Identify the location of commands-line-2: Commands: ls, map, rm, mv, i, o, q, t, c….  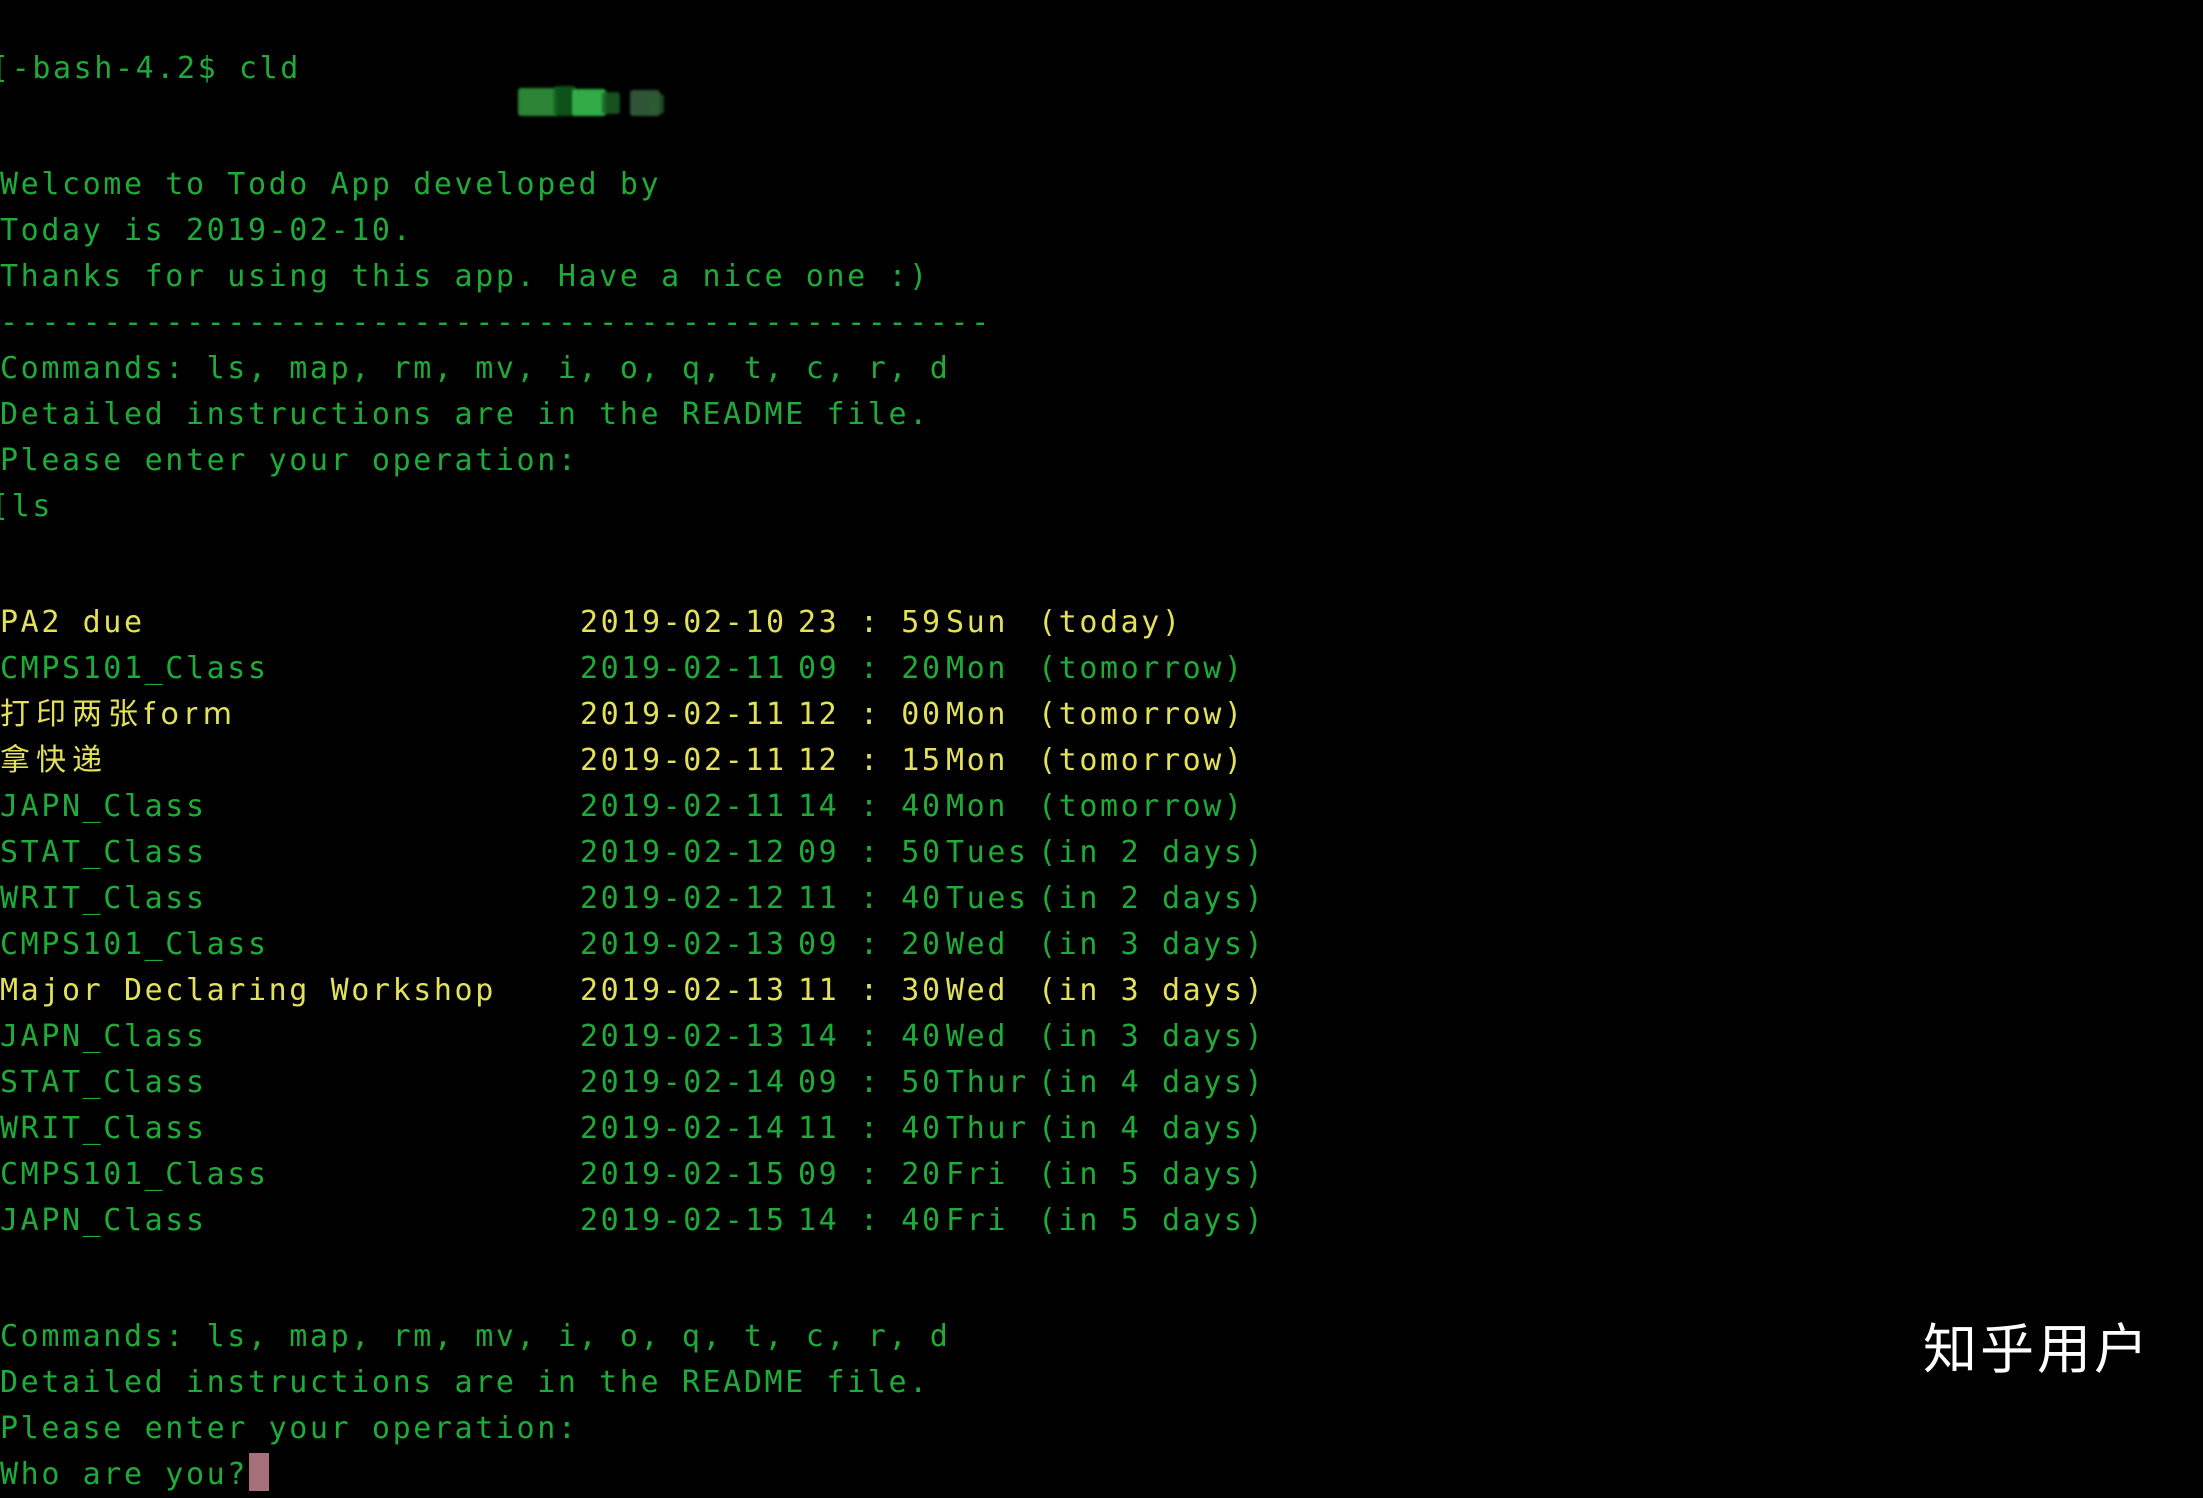
(475, 1336).